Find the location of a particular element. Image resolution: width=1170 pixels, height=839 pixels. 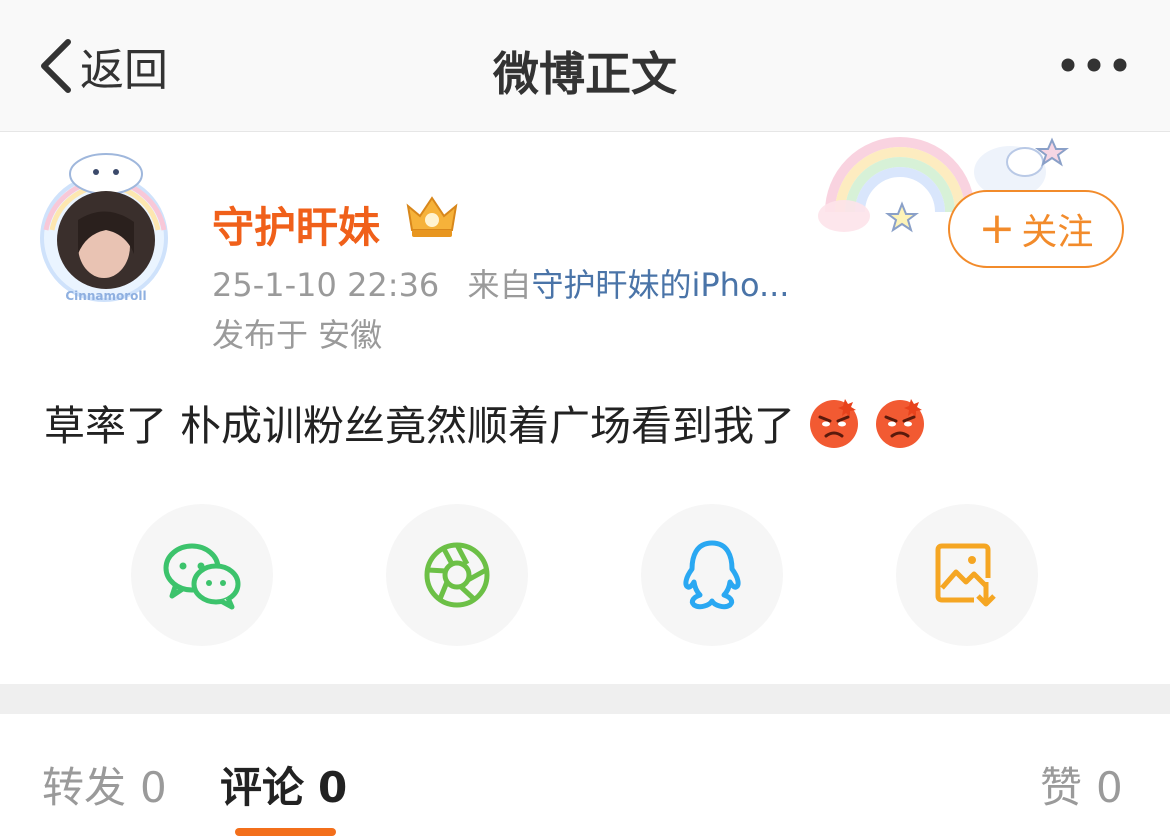

save-image-button is located at coordinates (967, 575).